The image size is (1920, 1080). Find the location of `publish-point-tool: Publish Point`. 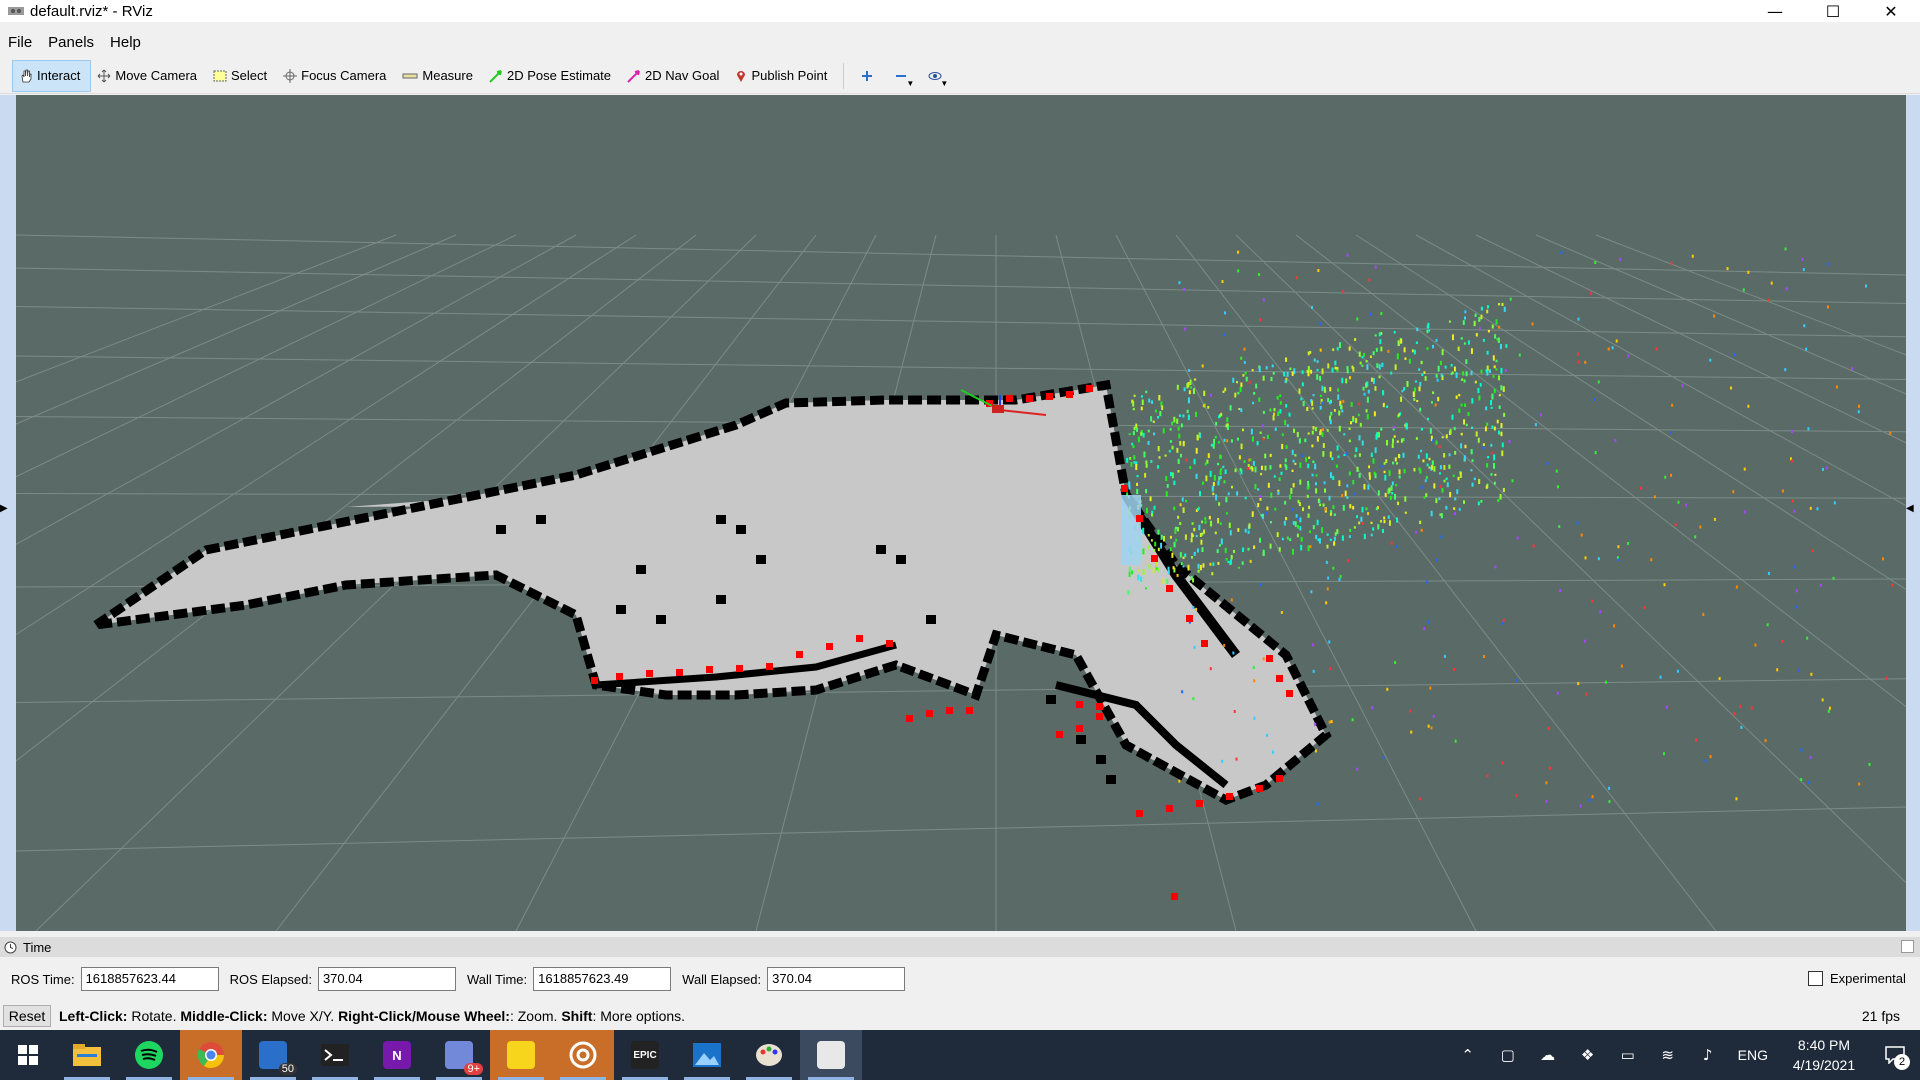

publish-point-tool: Publish Point is located at coordinates (783, 76).